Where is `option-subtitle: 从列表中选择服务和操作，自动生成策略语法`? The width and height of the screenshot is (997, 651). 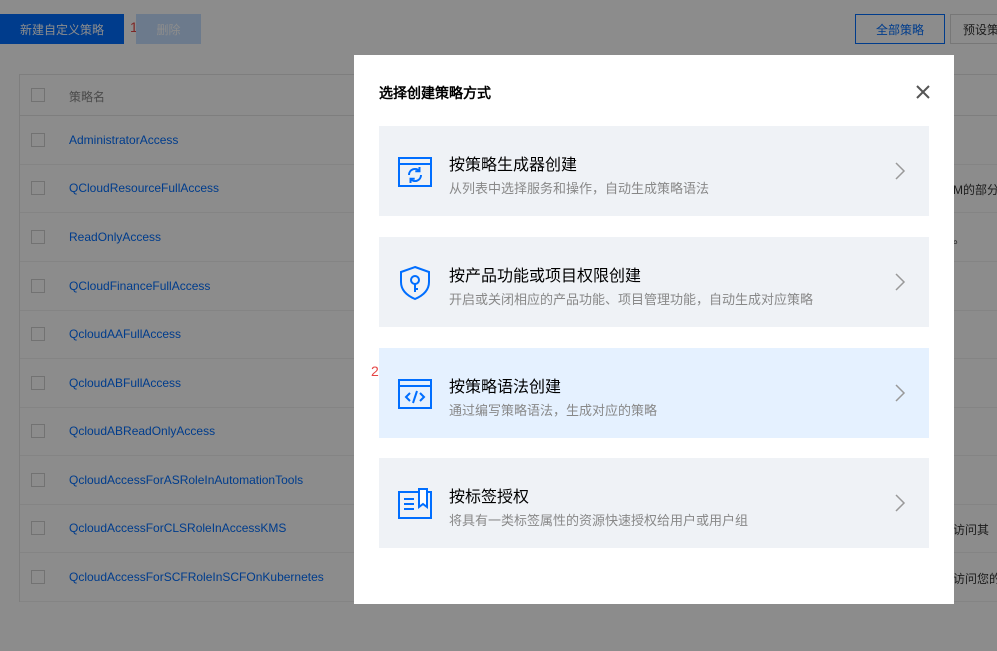 option-subtitle: 从列表中选择服务和操作，自动生成策略语法 is located at coordinates (579, 188).